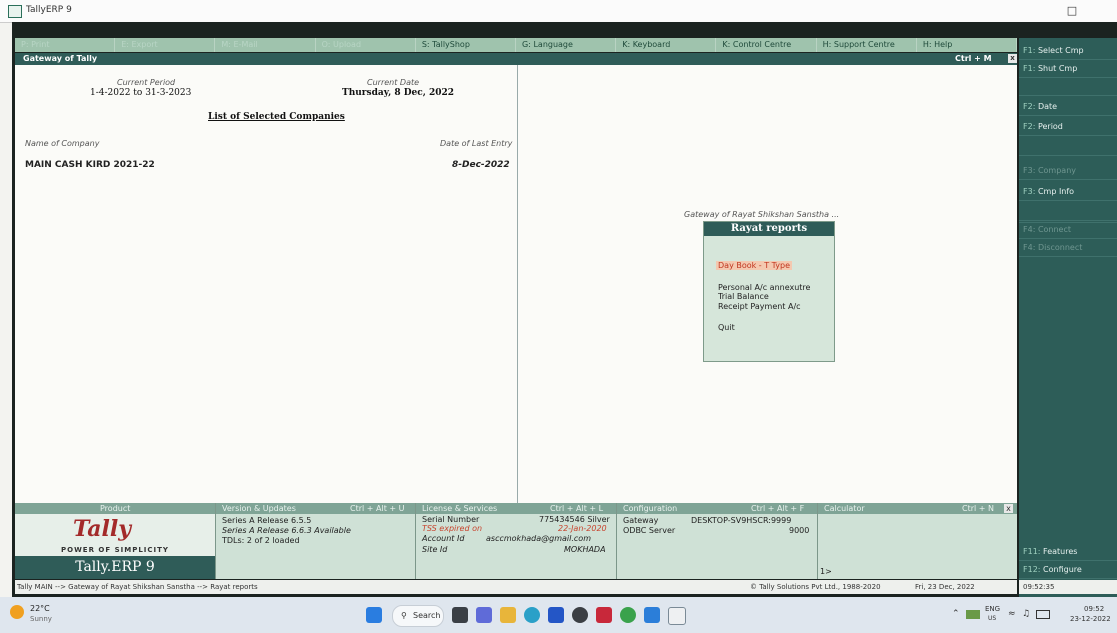  I want to click on odbc-value: 9000, so click(799, 530).